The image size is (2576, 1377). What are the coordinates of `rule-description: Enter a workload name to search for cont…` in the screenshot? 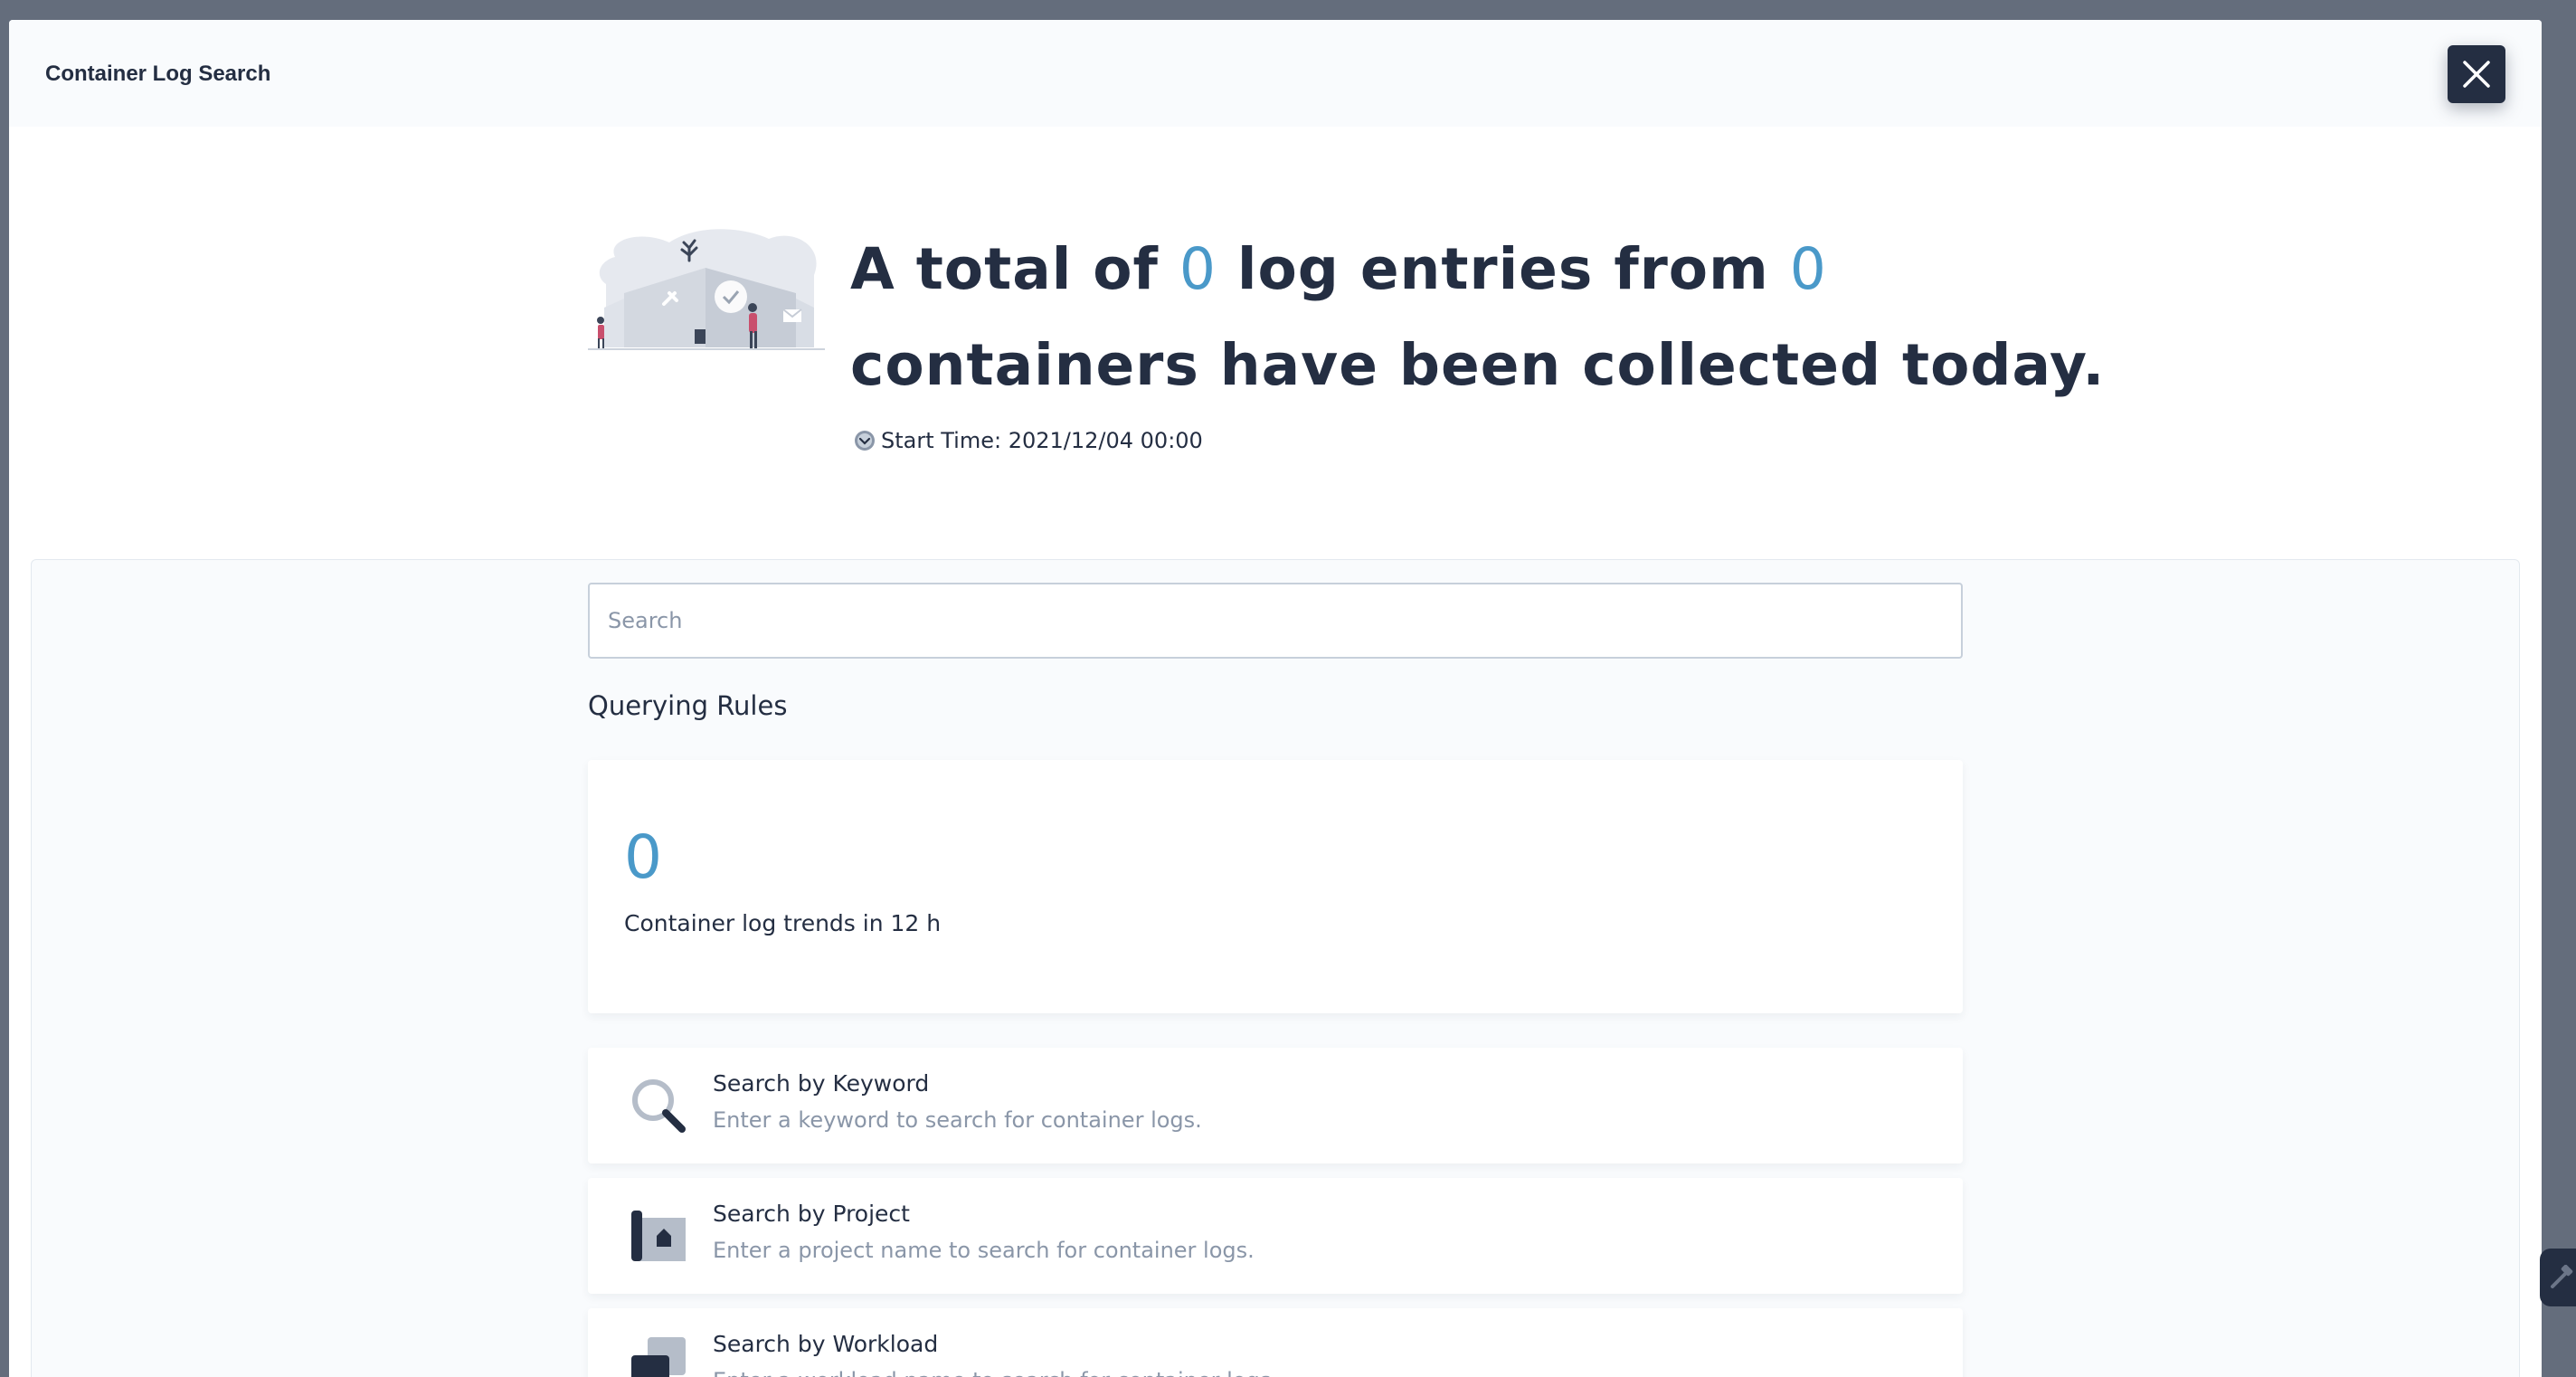 It's located at (995, 1370).